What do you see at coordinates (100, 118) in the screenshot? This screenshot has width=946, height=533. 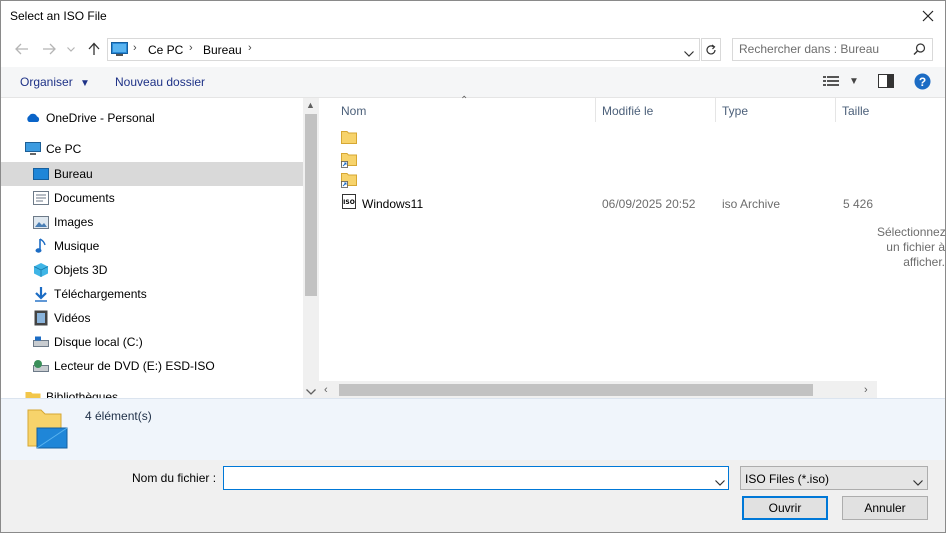 I see `nav-item-label: OneDrive - Personal` at bounding box center [100, 118].